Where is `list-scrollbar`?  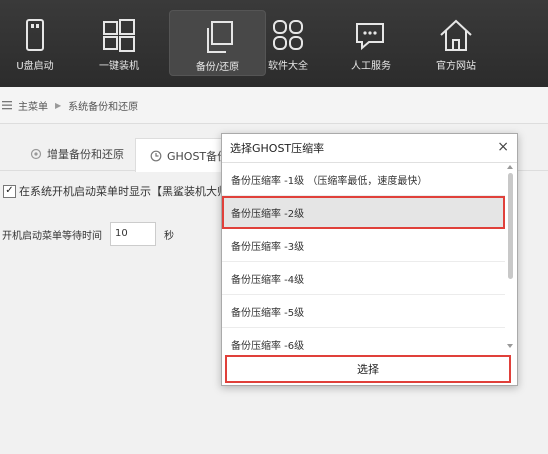 list-scrollbar is located at coordinates (510, 256).